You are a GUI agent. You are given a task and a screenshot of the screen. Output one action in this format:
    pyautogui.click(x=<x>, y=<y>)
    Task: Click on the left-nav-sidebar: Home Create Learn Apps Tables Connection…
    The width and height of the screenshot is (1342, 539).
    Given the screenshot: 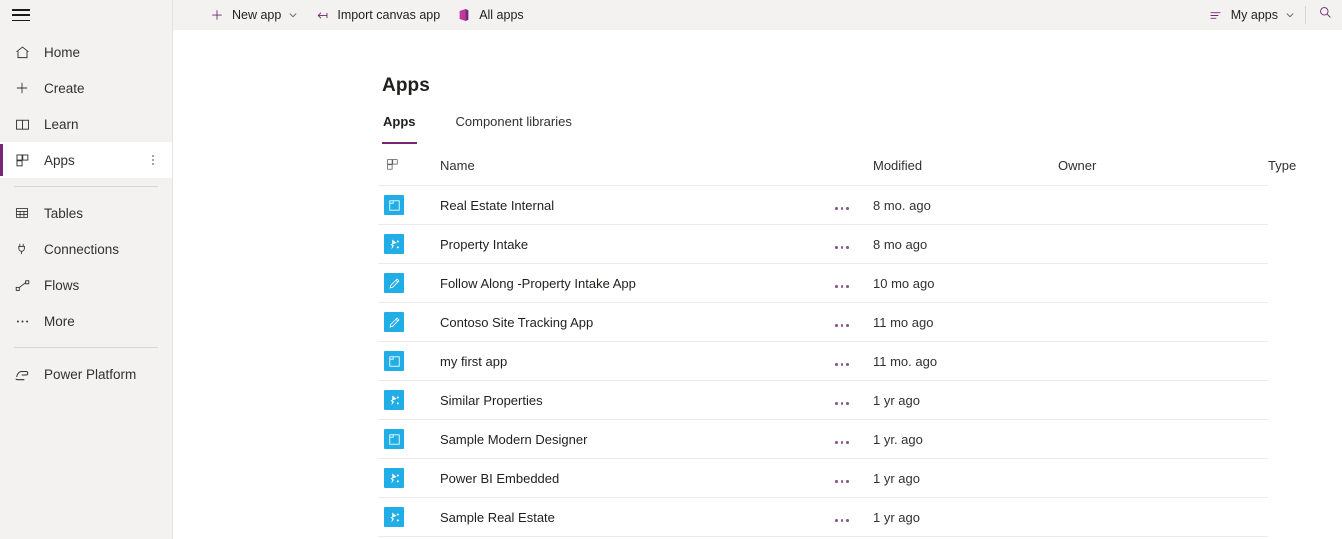 What is the action you would take?
    pyautogui.click(x=86, y=269)
    